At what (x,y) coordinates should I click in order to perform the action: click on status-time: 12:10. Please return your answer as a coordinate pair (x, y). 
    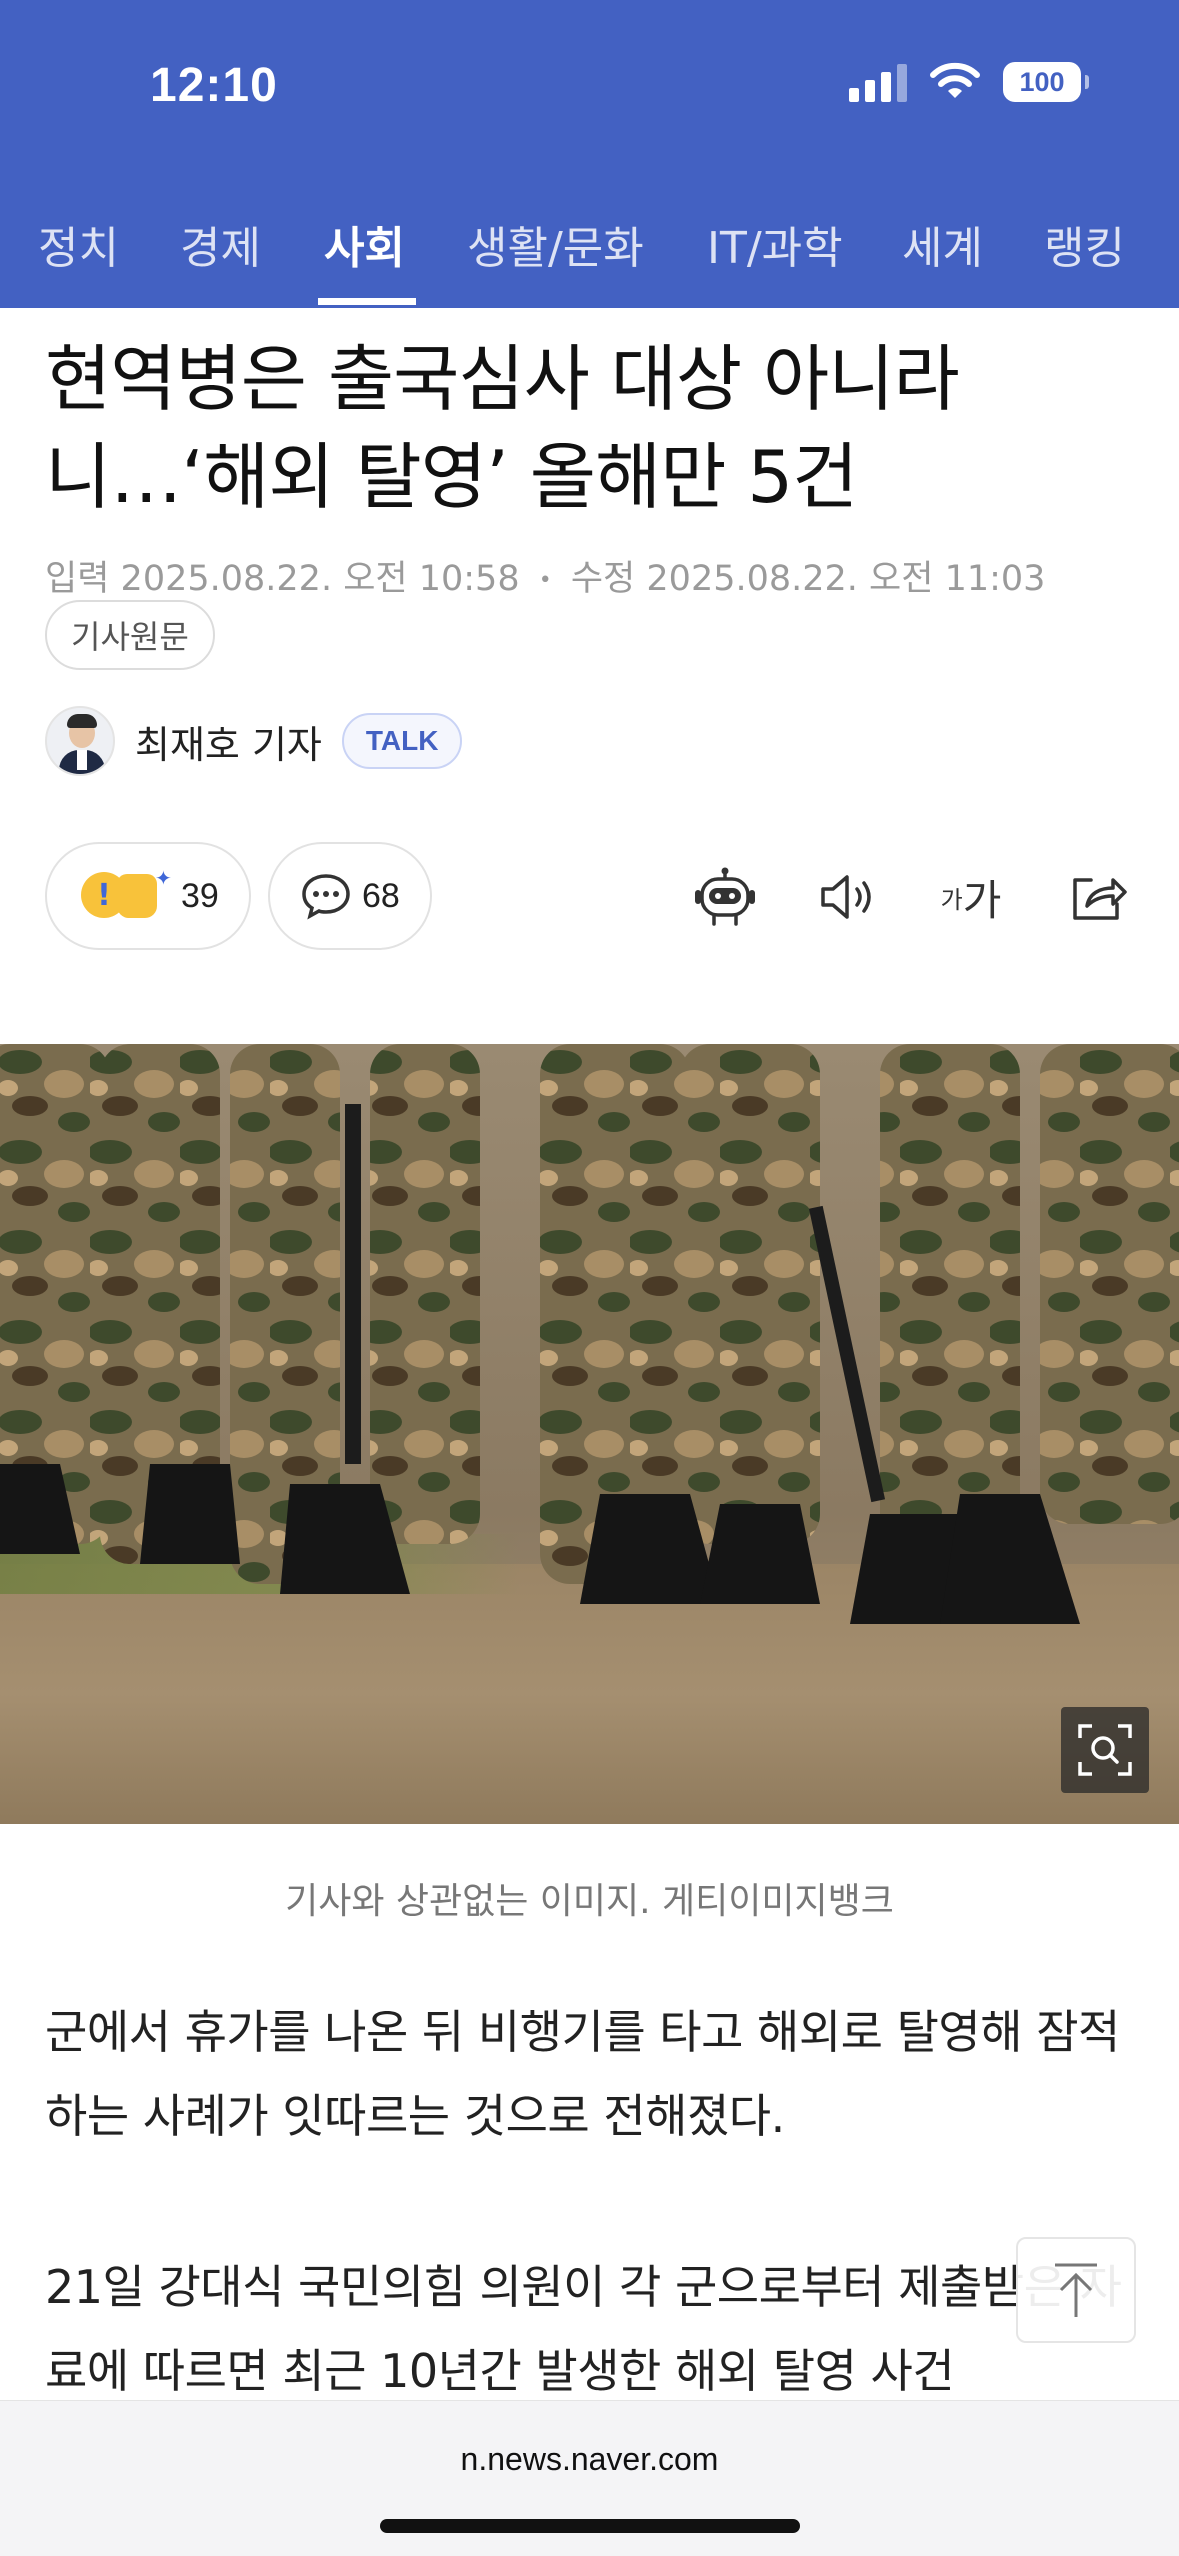
    Looking at the image, I should click on (214, 85).